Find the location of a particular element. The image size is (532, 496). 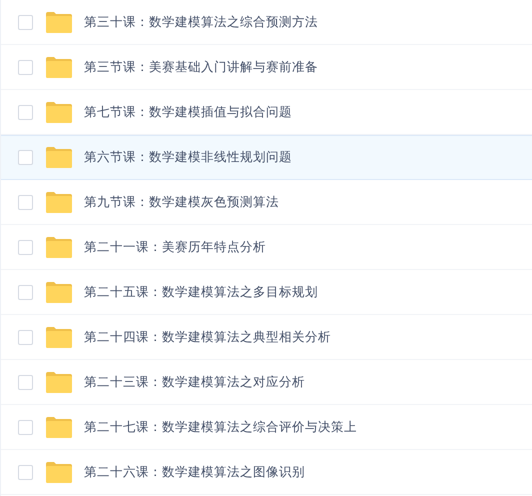

file-name: 第二十三课：数学建模算法之对应分析 is located at coordinates (194, 382).